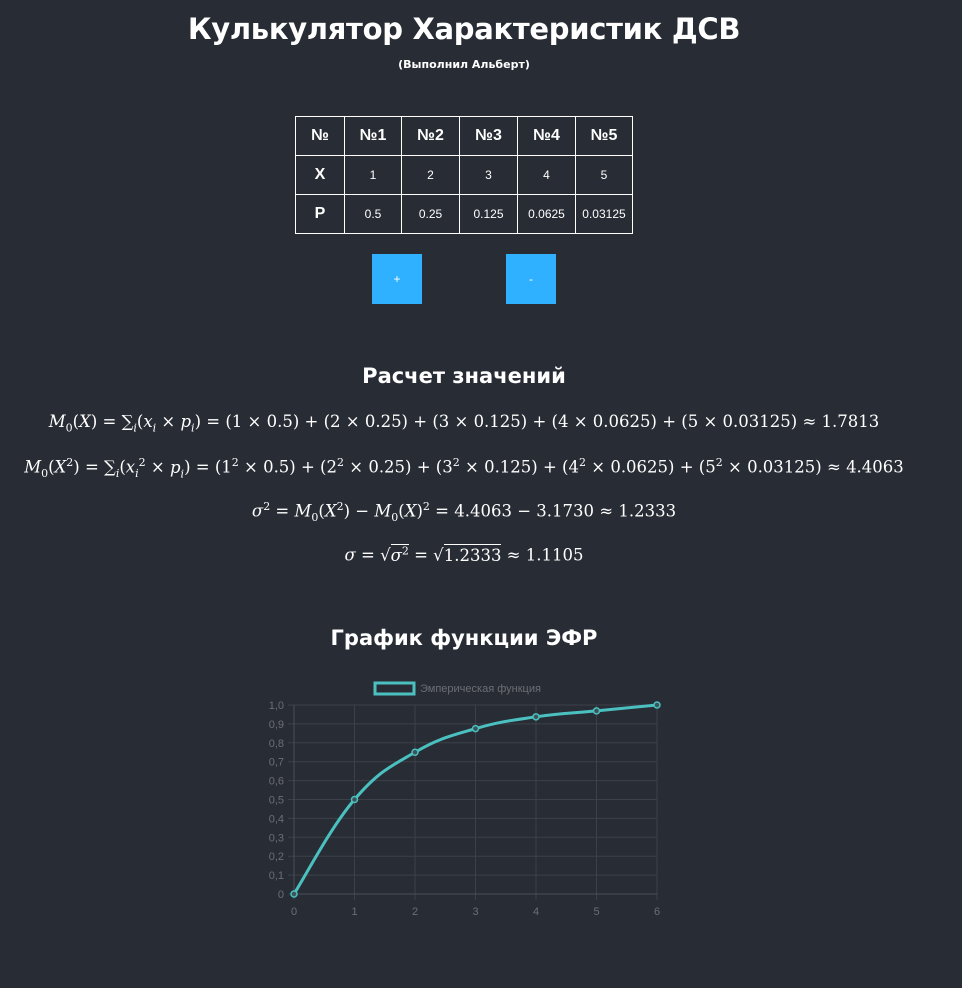 The height and width of the screenshot is (988, 962). I want to click on x-tick-label: 6, so click(657, 912).